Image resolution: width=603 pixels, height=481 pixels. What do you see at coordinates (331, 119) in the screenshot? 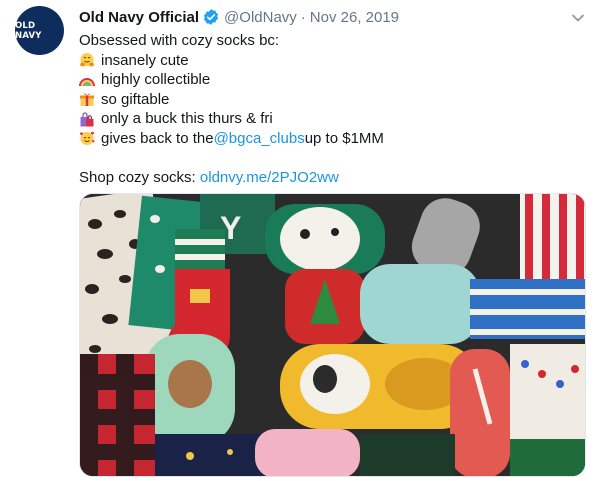
I see `tweet-line-4: only a buck this thurs & fri` at bounding box center [331, 119].